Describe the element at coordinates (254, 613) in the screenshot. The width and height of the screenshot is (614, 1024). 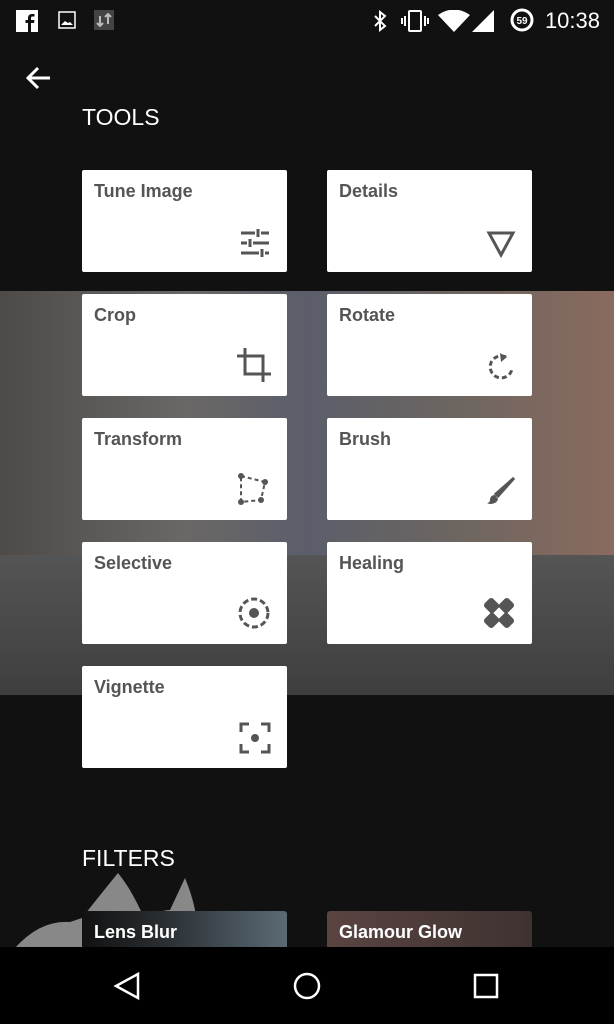
I see `selective-icon` at that location.